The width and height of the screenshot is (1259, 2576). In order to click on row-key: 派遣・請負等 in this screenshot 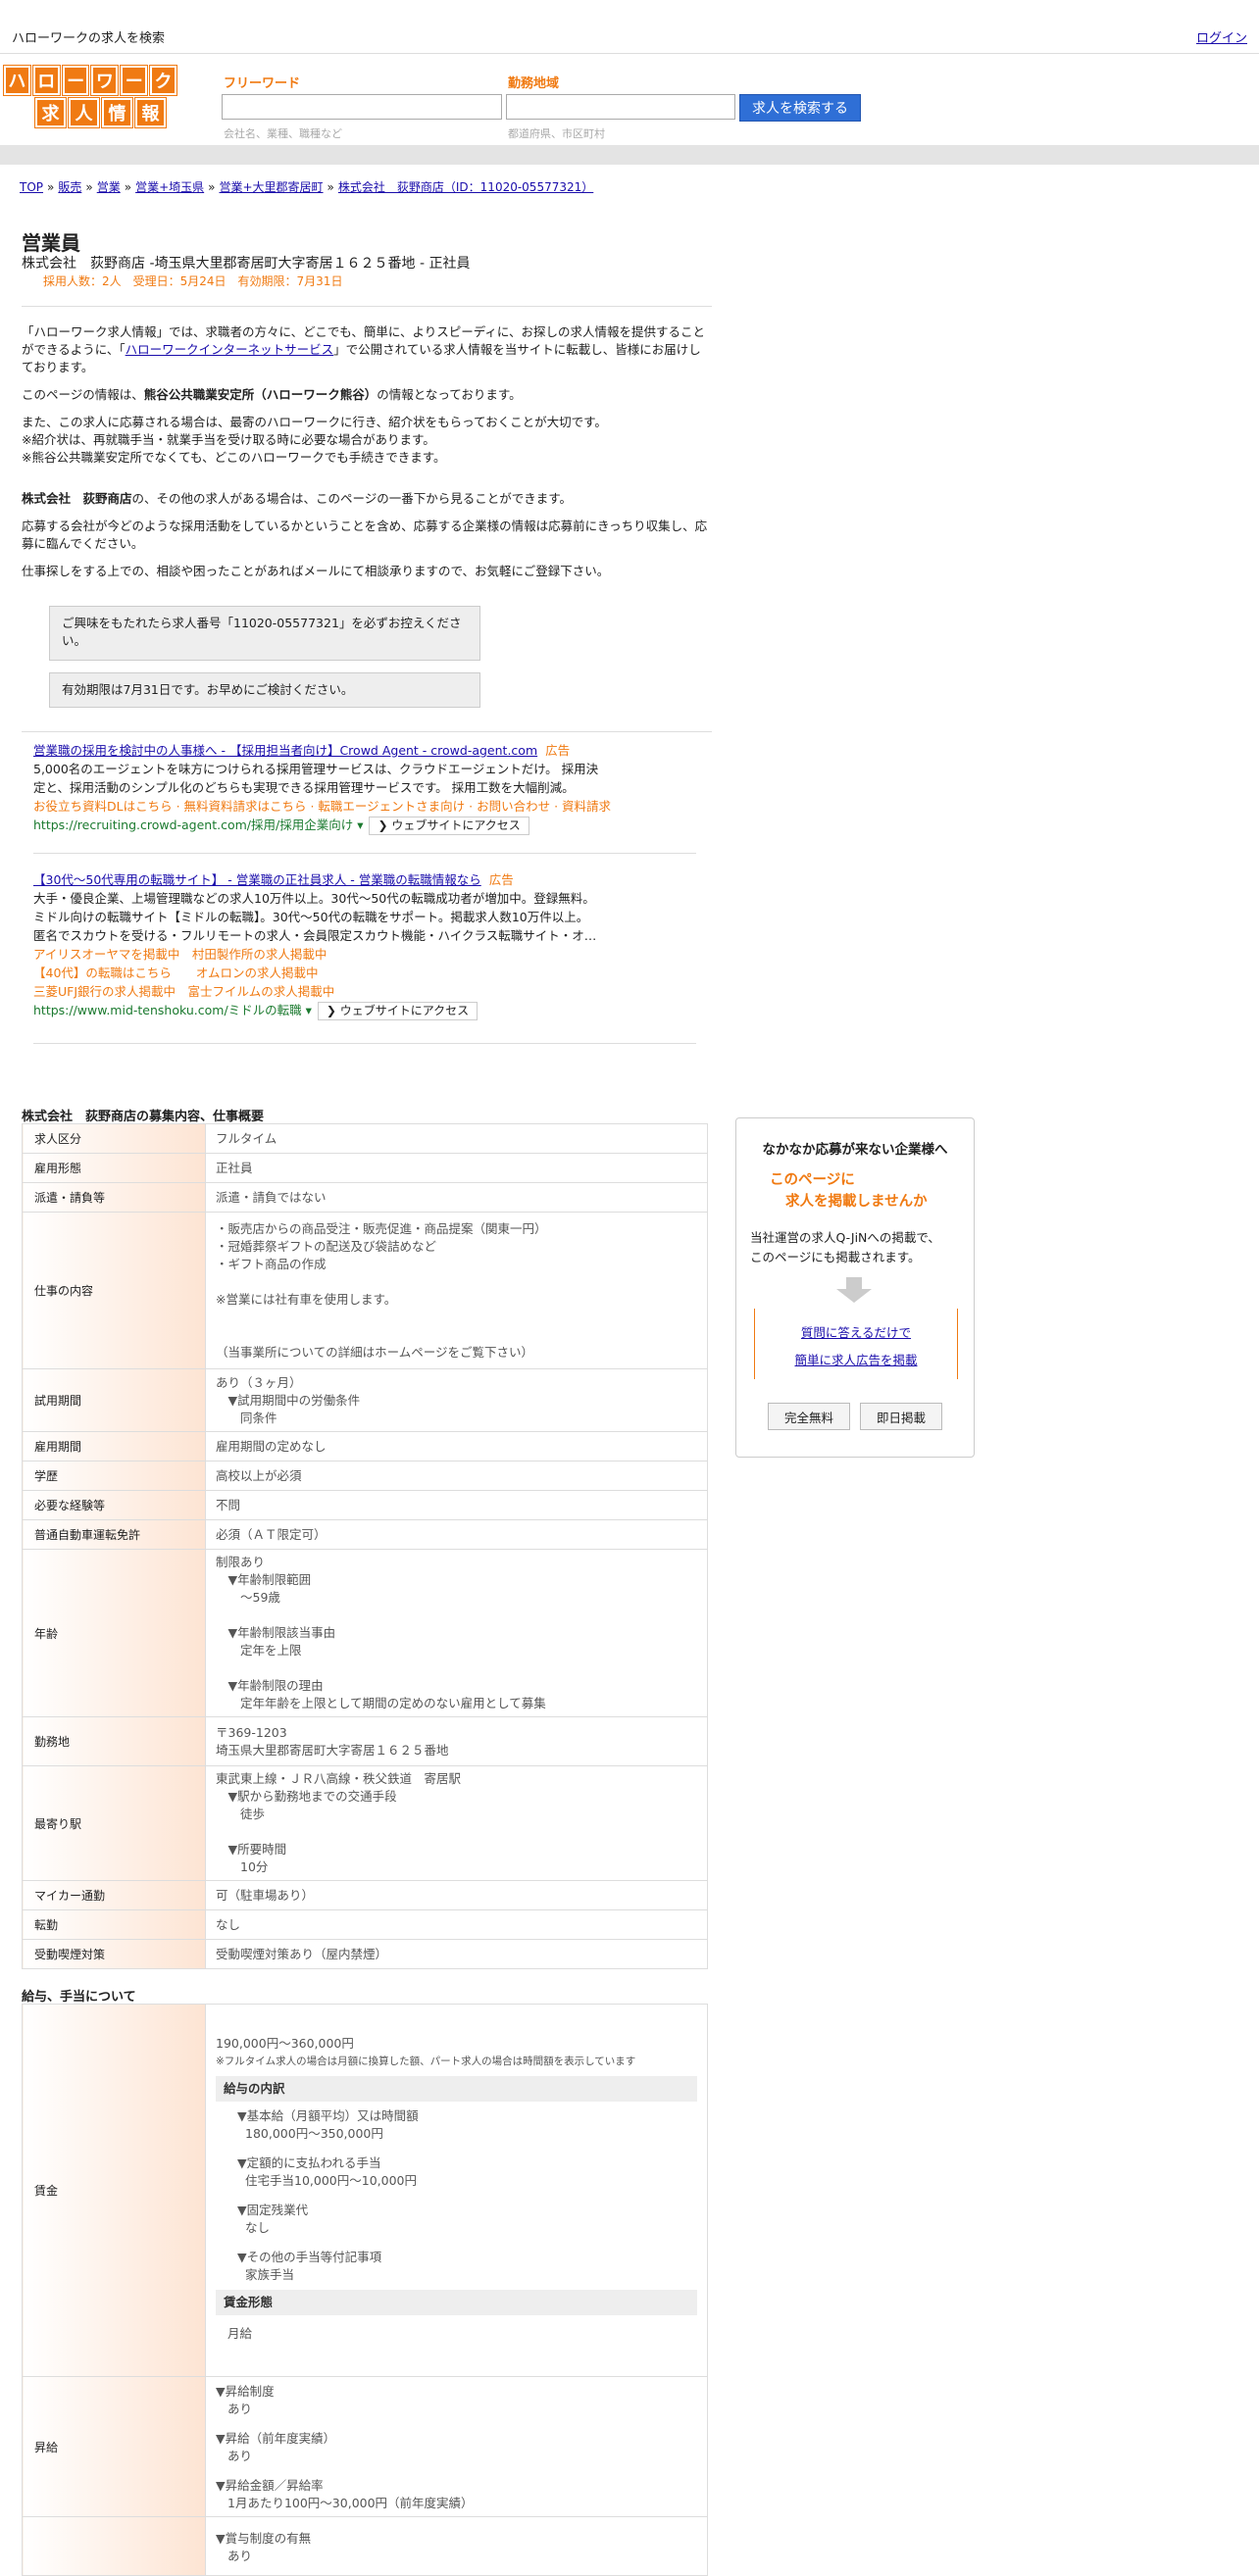, I will do `click(114, 1197)`.